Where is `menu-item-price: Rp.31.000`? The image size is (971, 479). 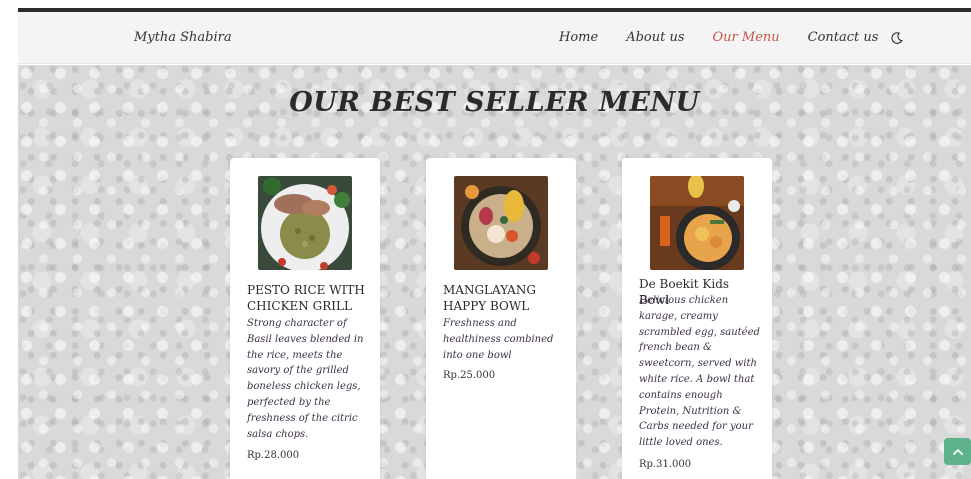 menu-item-price: Rp.31.000 is located at coordinates (665, 464).